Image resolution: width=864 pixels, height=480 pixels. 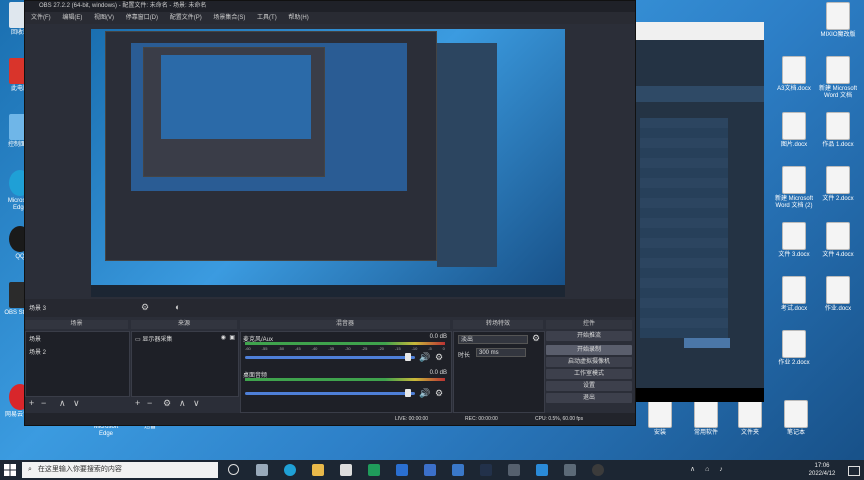 What do you see at coordinates (721, 469) in the screenshot?
I see `volume-icon: ♪` at bounding box center [721, 469].